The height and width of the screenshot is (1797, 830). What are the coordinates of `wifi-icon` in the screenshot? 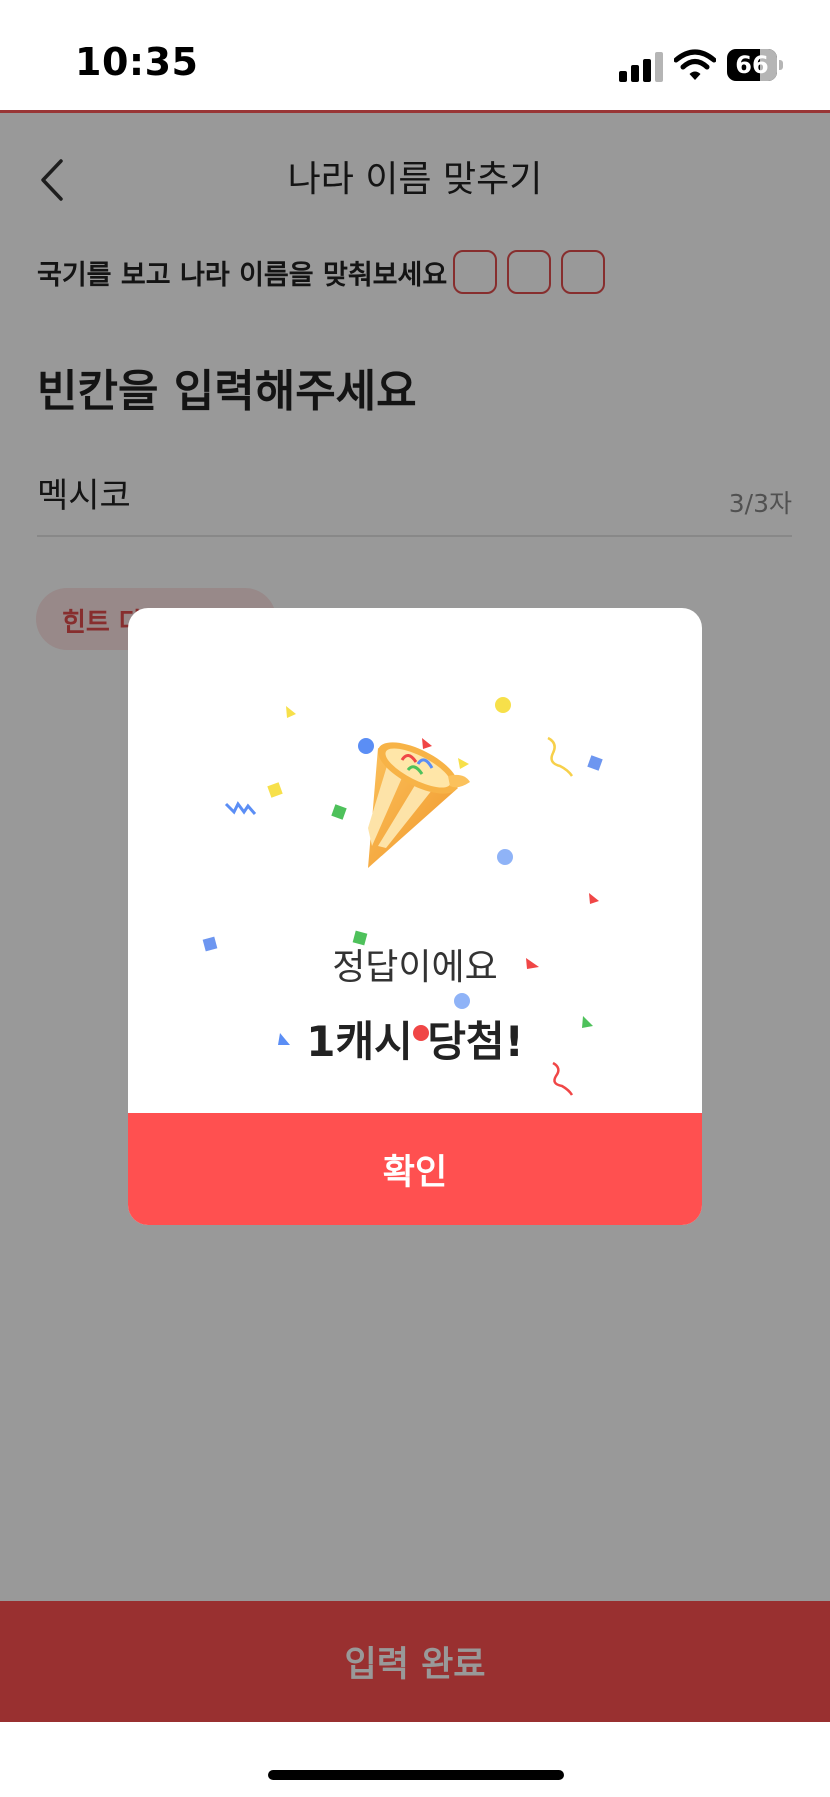 It's located at (695, 64).